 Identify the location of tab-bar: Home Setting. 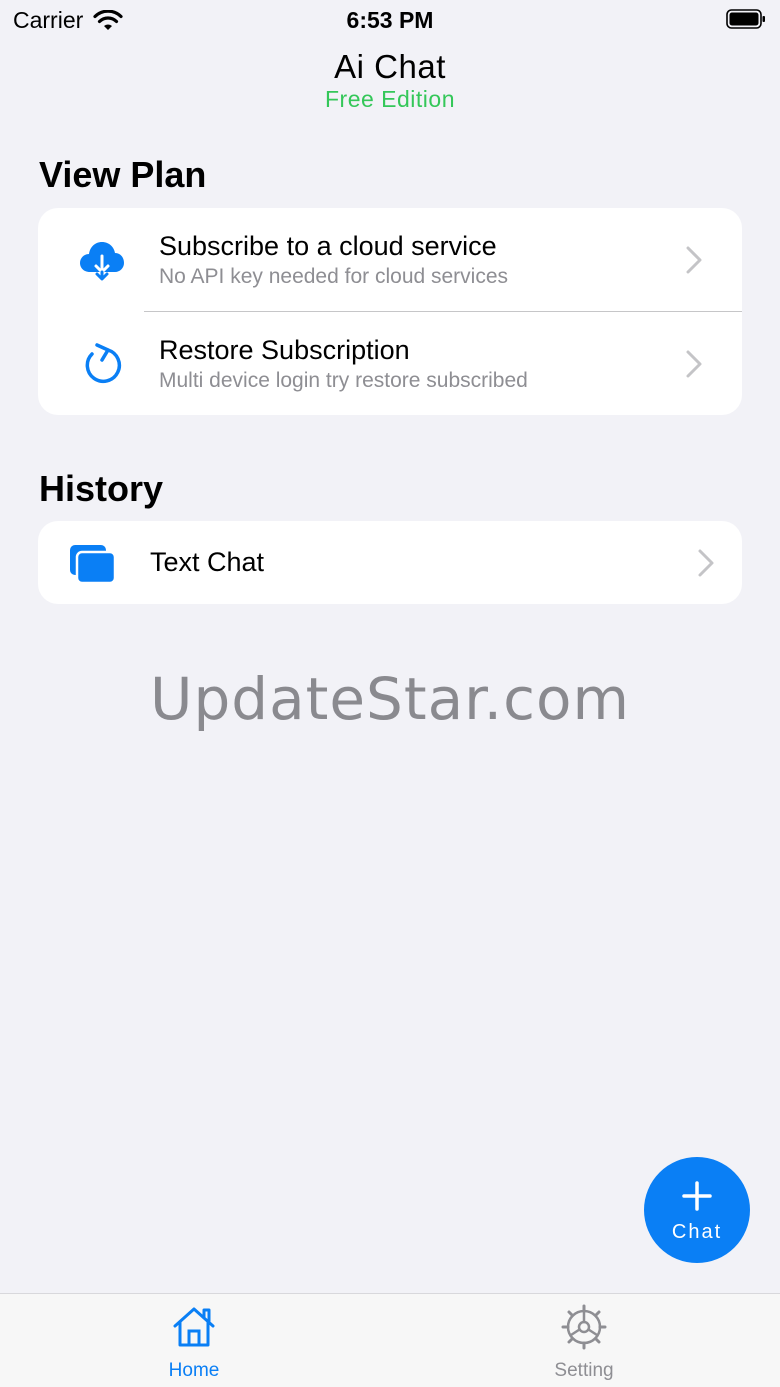
(390, 1340).